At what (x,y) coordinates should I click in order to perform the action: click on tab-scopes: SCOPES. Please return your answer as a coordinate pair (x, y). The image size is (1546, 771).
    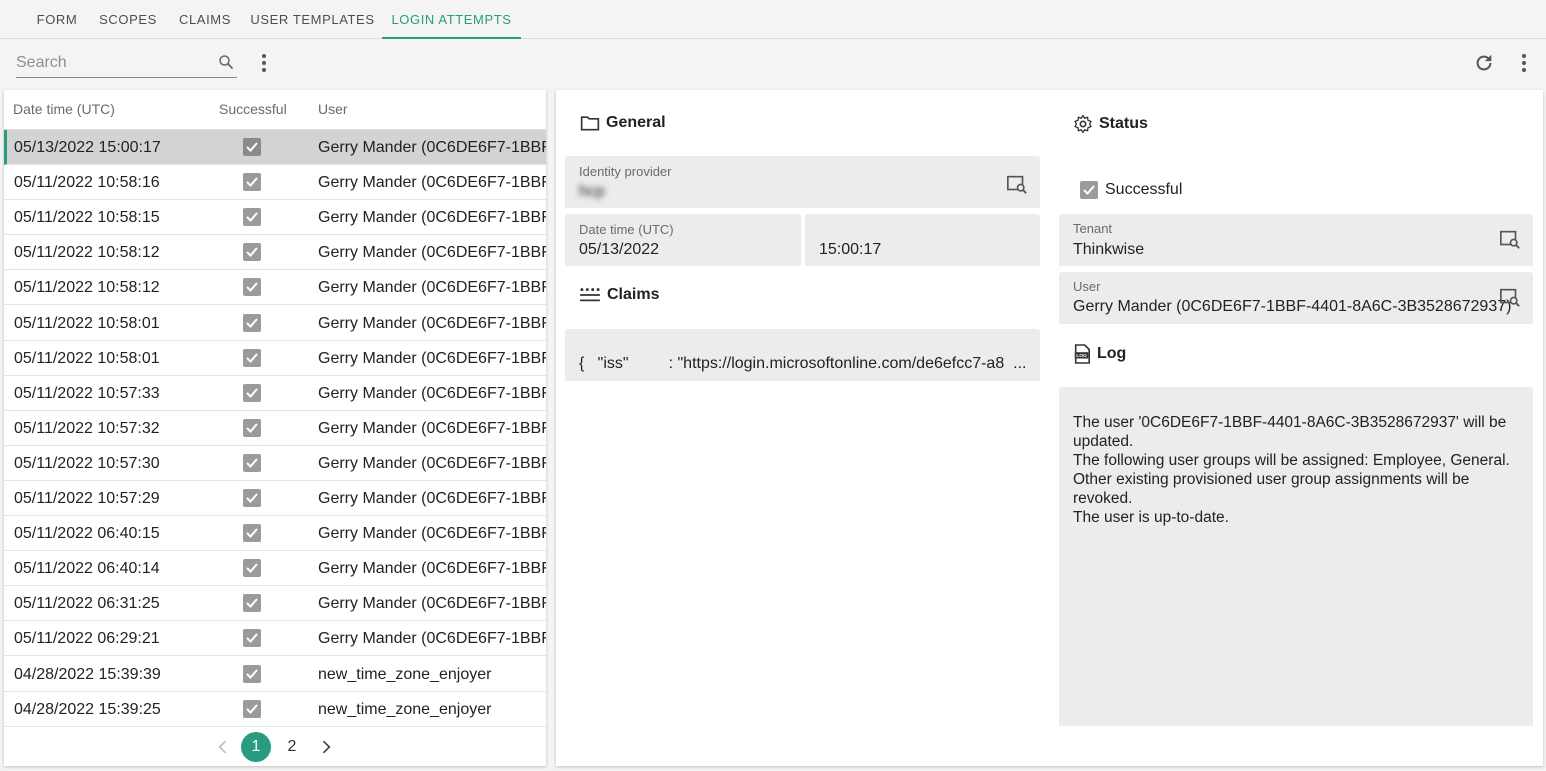
    Looking at the image, I should click on (128, 19).